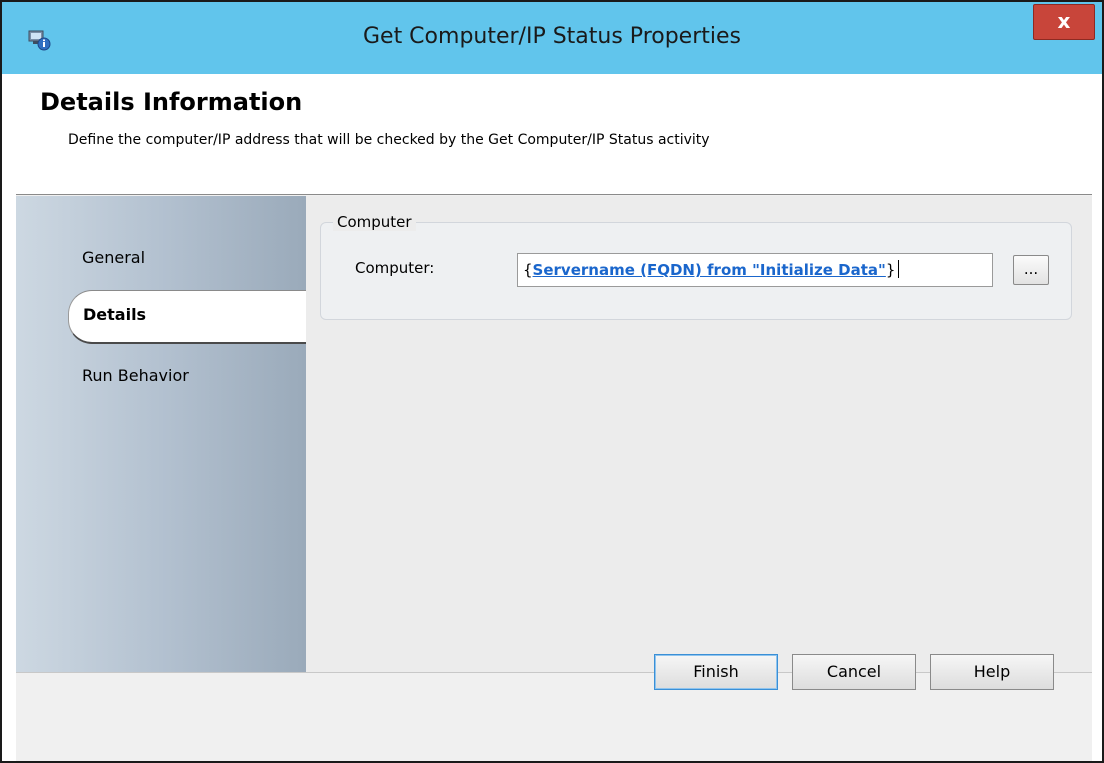 The height and width of the screenshot is (763, 1104). I want to click on nav-item-details: Details, so click(194, 317).